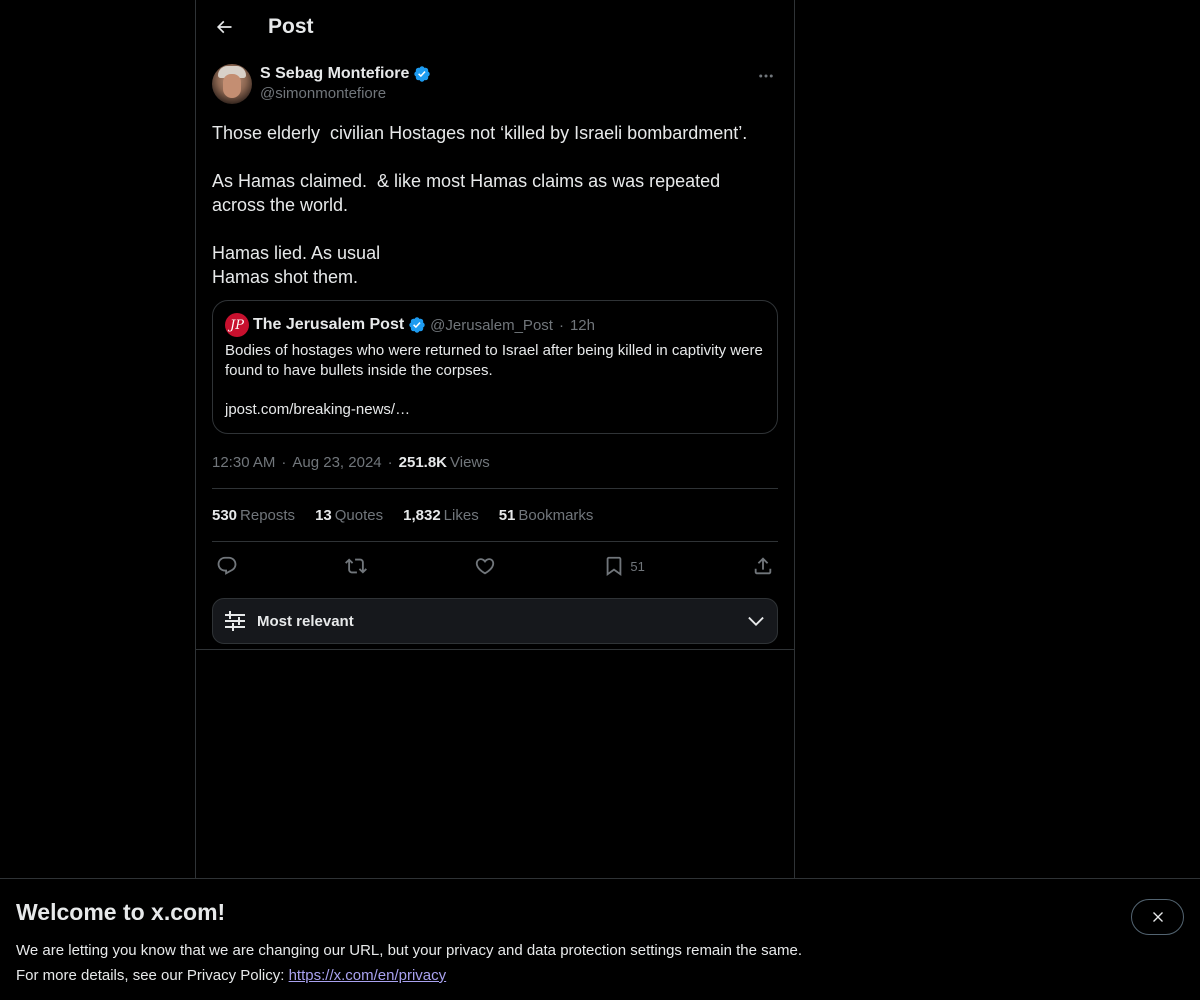 The image size is (1200, 1000). What do you see at coordinates (495, 85) in the screenshot?
I see `author-row: S Sebag Montefiore @simonmontefiore` at bounding box center [495, 85].